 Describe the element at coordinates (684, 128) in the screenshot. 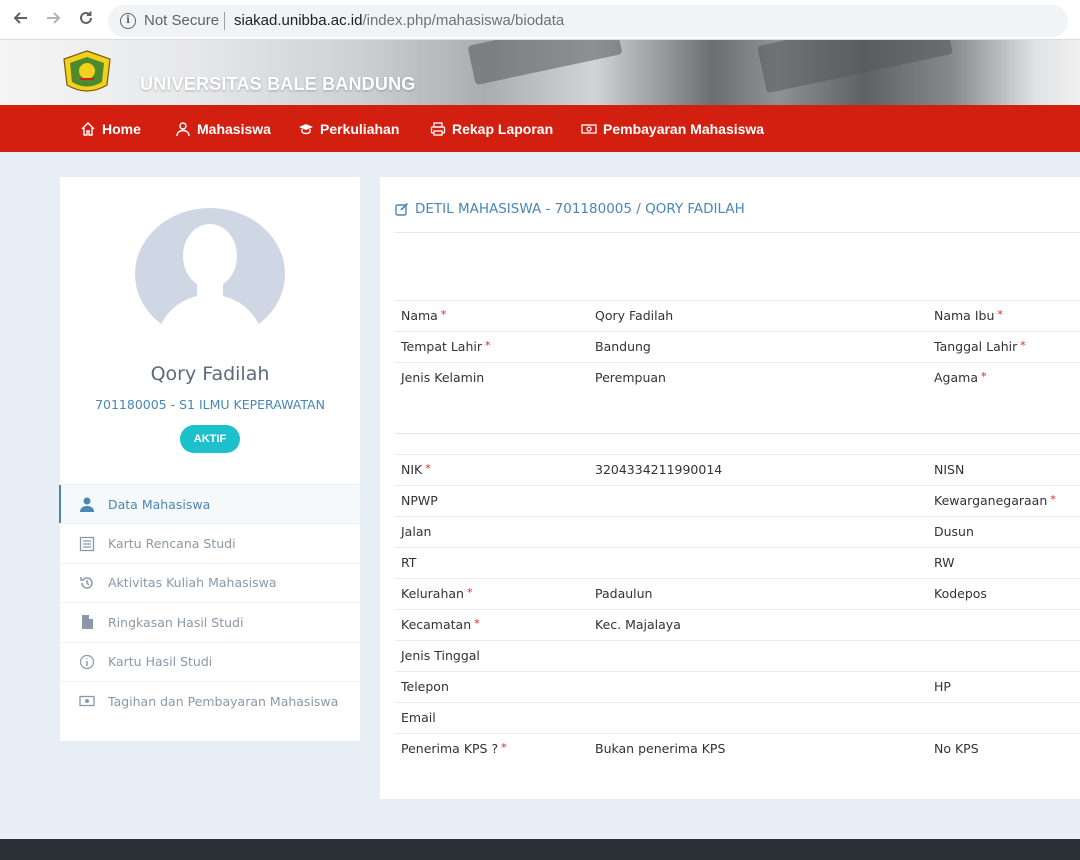

I see `nav-item-label: Pembayaran Mahasiswa` at that location.